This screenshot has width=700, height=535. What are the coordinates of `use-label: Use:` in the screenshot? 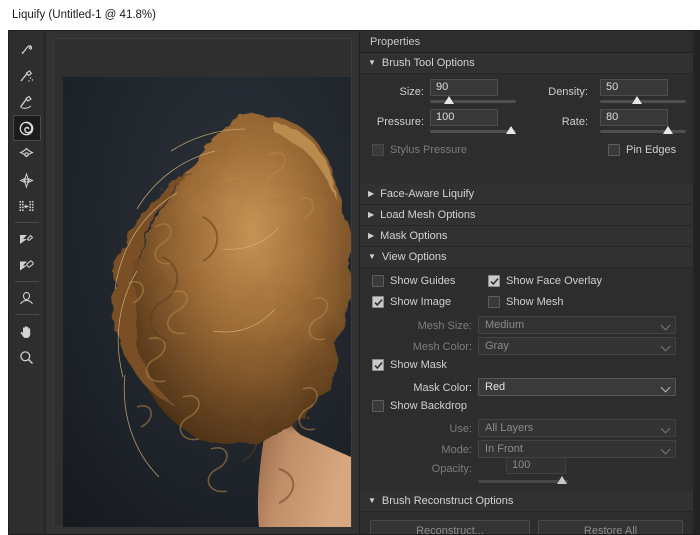 It's located at (460, 429).